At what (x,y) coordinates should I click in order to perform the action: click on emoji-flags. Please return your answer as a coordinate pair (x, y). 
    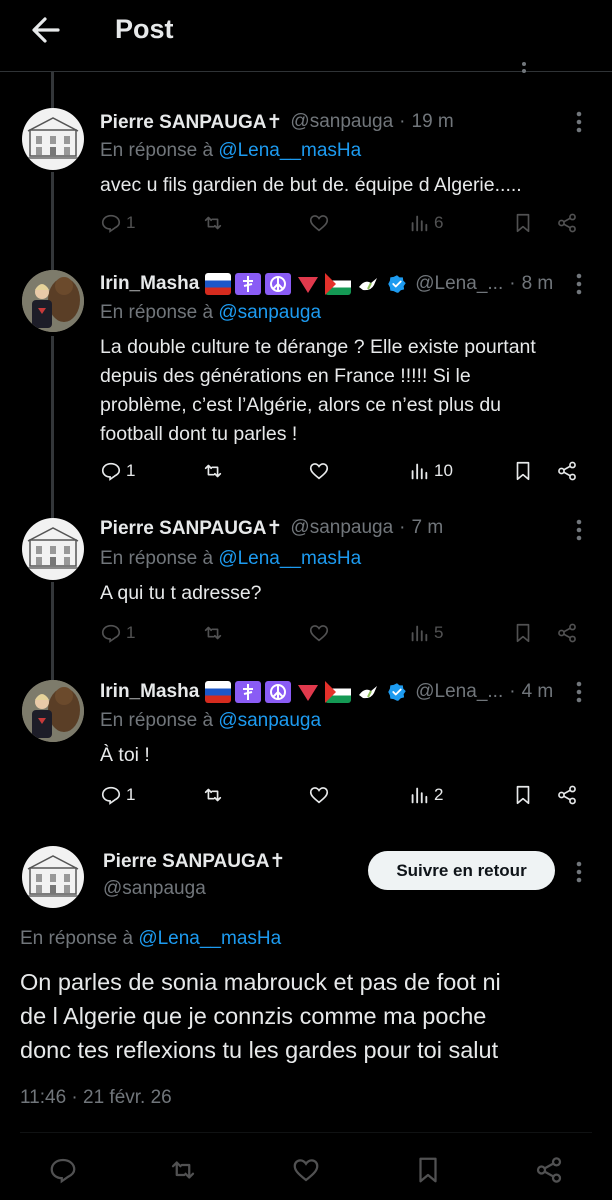
    Looking at the image, I should click on (293, 692).